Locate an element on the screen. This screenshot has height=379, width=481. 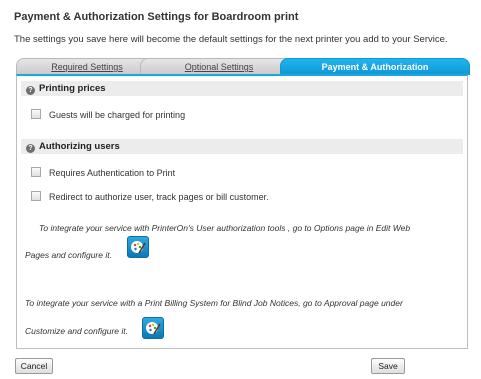
tab-payment-authorization: Payment & Authorization is located at coordinates (375, 66).